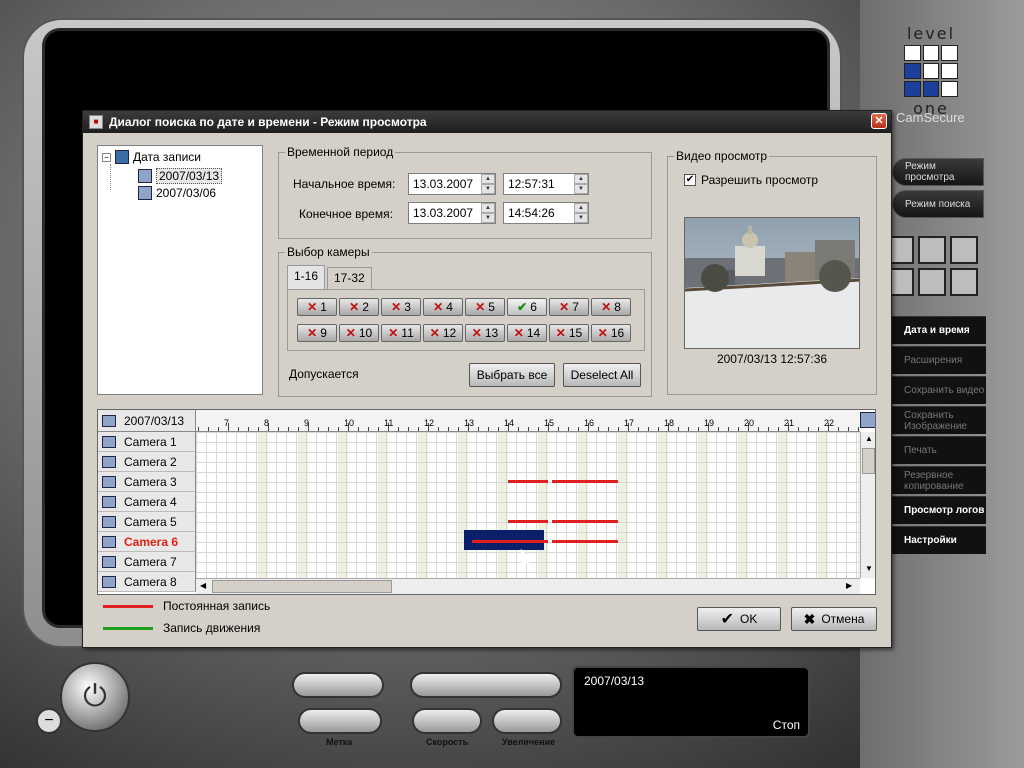 The image size is (1024, 768). I want to click on layout-pip-icon, so click(964, 282).